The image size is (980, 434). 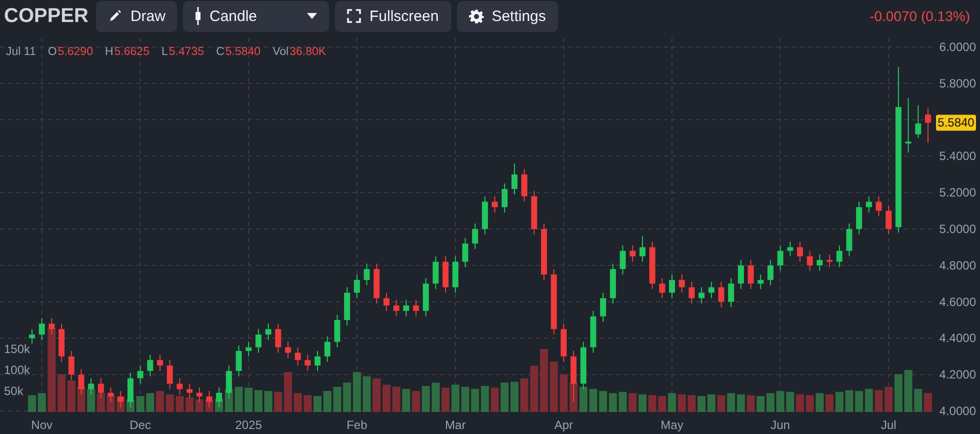 I want to click on axis-label: May, so click(x=672, y=425).